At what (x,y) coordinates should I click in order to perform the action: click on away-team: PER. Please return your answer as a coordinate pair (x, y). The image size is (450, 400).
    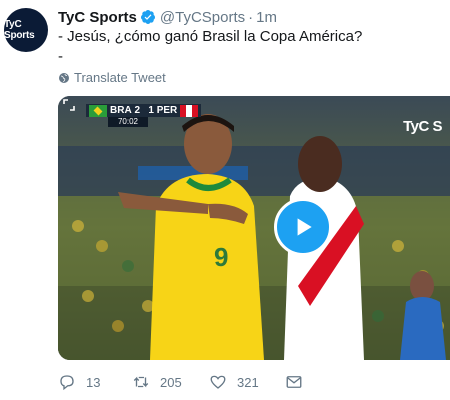
    Looking at the image, I should click on (167, 110).